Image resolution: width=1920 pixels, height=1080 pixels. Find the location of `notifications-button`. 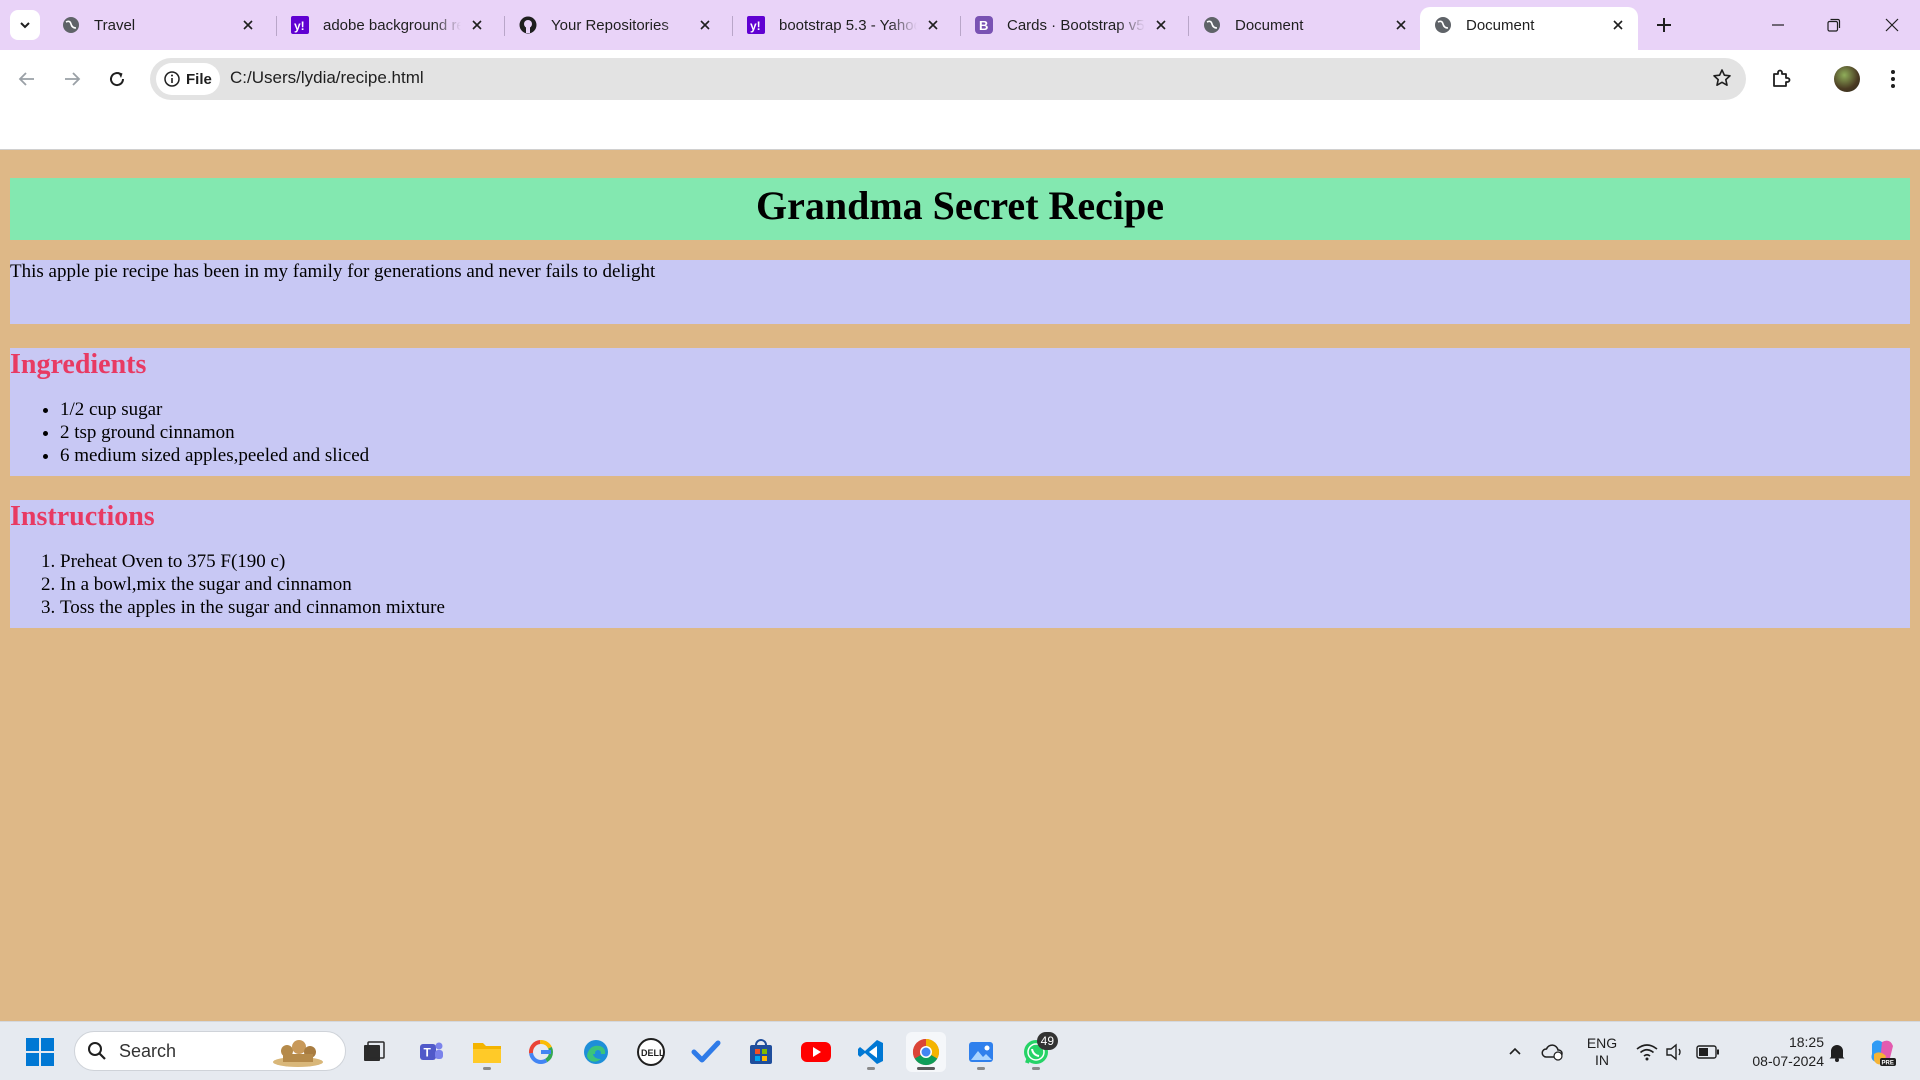

notifications-button is located at coordinates (1837, 1051).